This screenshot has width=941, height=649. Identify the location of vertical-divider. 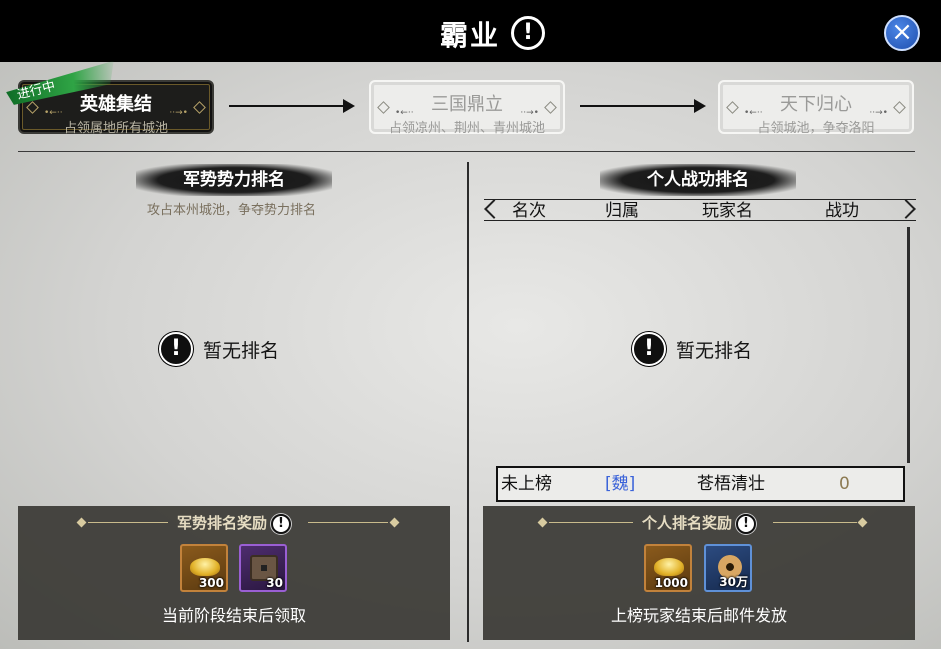
(468, 402).